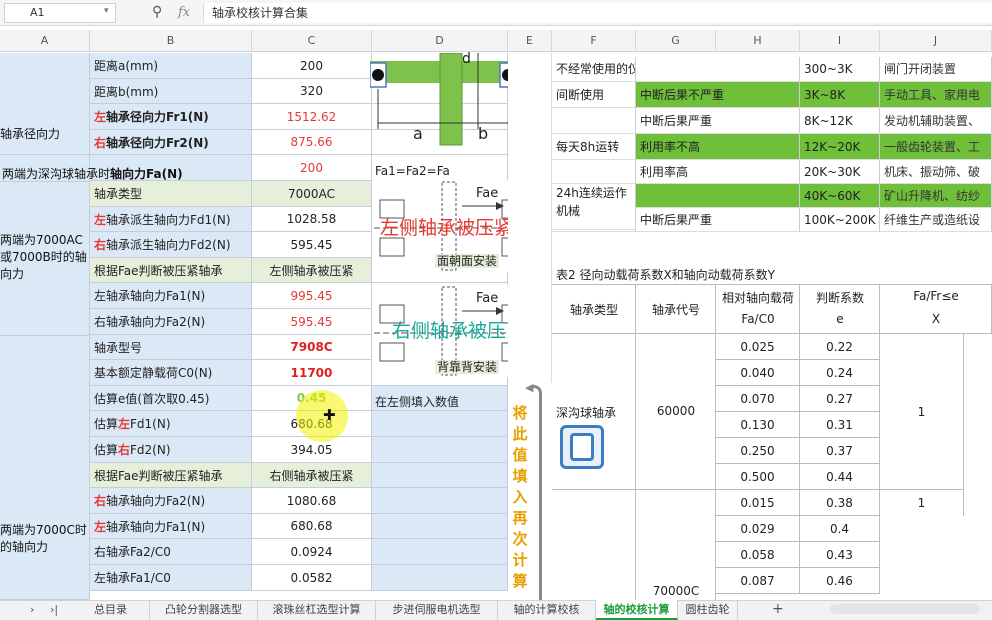 The width and height of the screenshot is (992, 620). Describe the element at coordinates (718, 147) in the screenshot. I see `service-cell-g: 利用率不高` at that location.